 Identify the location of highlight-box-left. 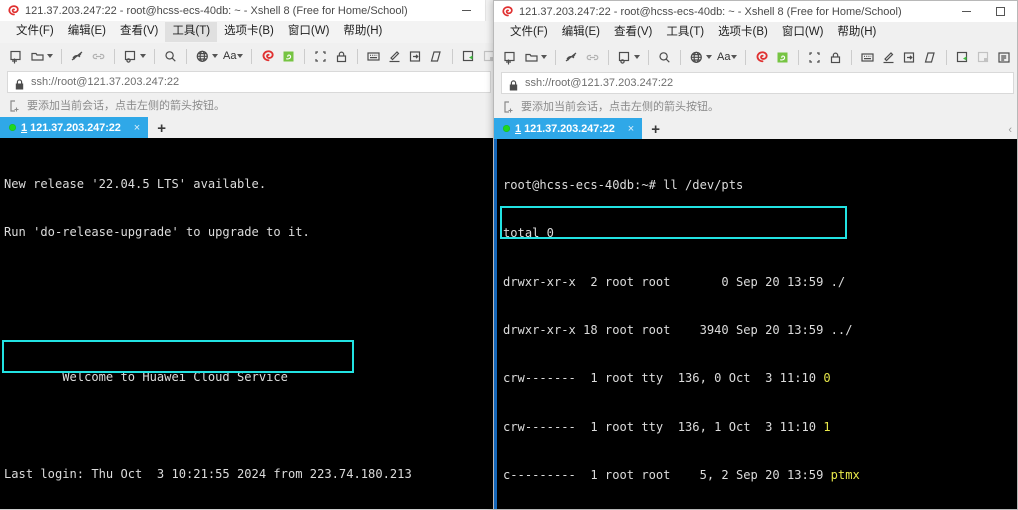
(178, 356).